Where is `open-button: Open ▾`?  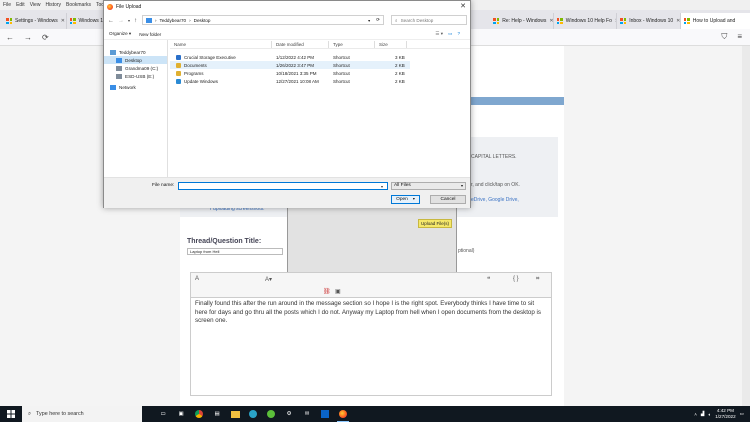
open-button: Open ▾ is located at coordinates (405, 199).